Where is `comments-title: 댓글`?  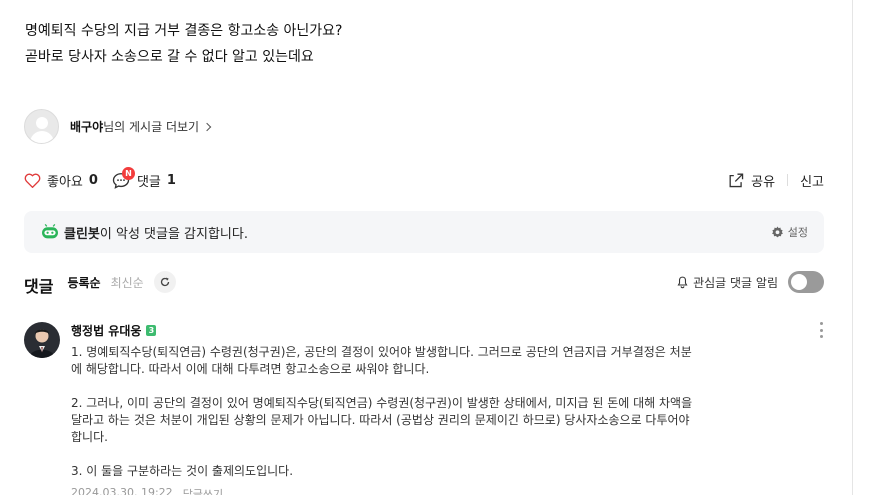
comments-title: 댓글 is located at coordinates (39, 286).